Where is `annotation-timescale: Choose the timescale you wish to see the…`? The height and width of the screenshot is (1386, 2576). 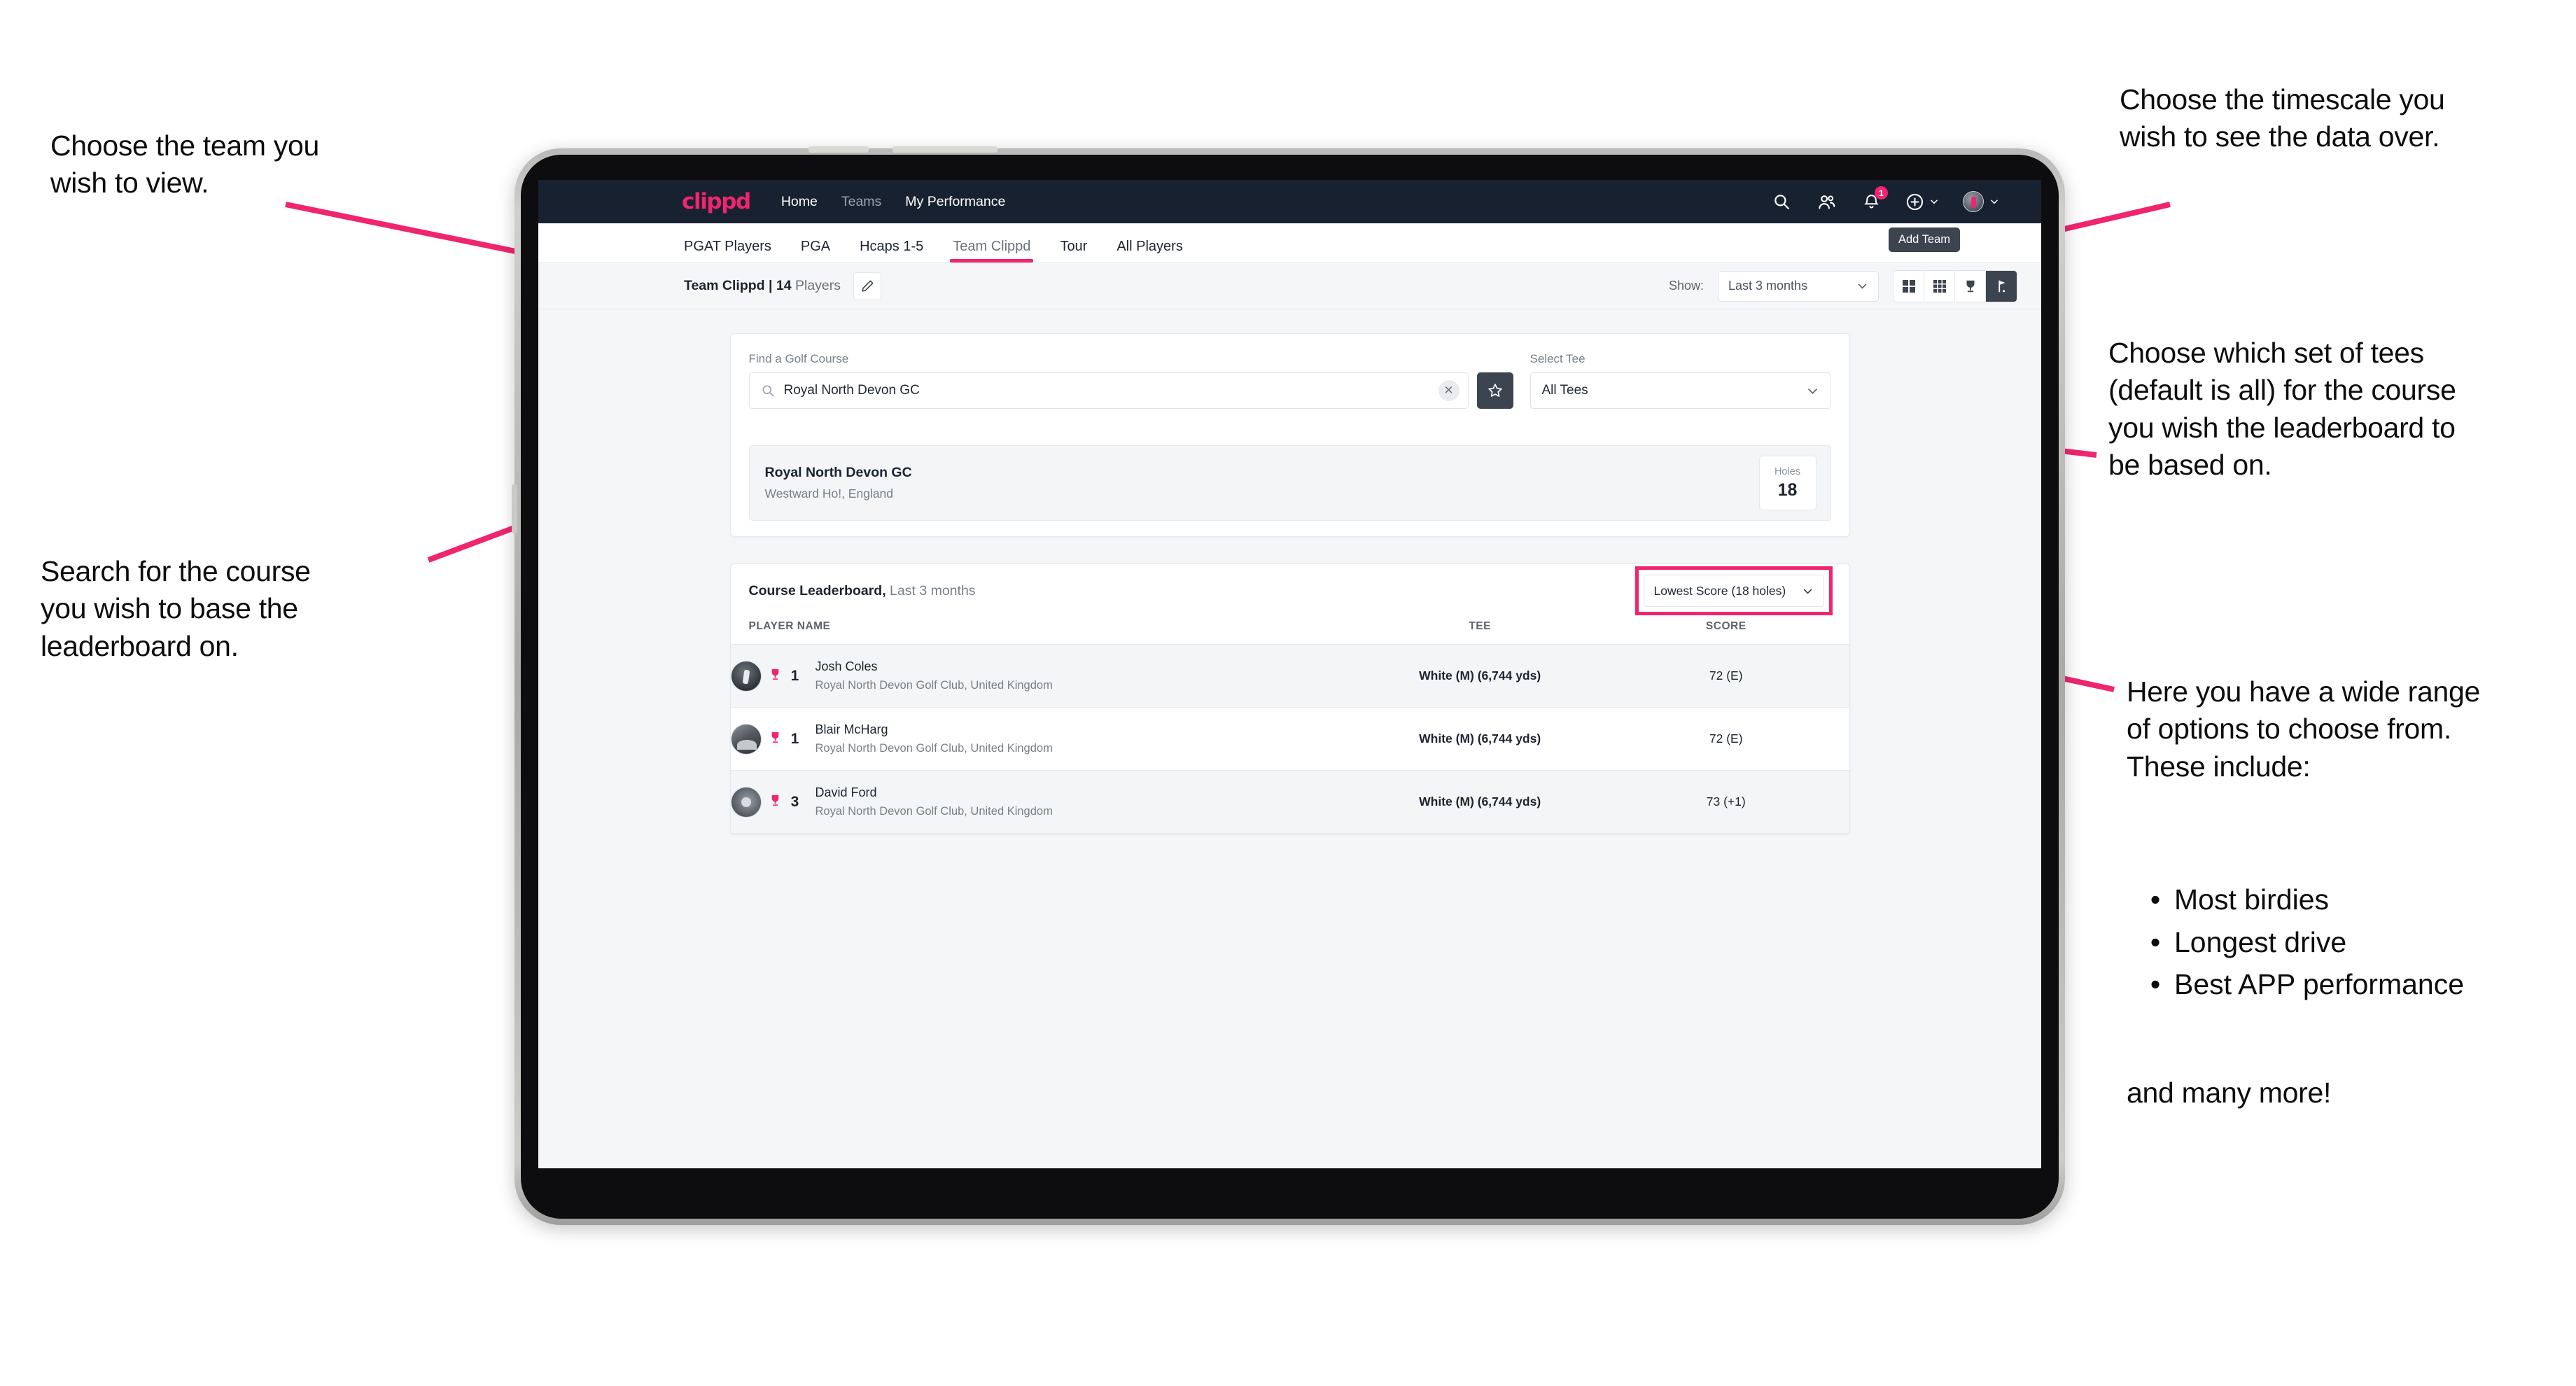 annotation-timescale: Choose the timescale you wish to see the… is located at coordinates (2282, 118).